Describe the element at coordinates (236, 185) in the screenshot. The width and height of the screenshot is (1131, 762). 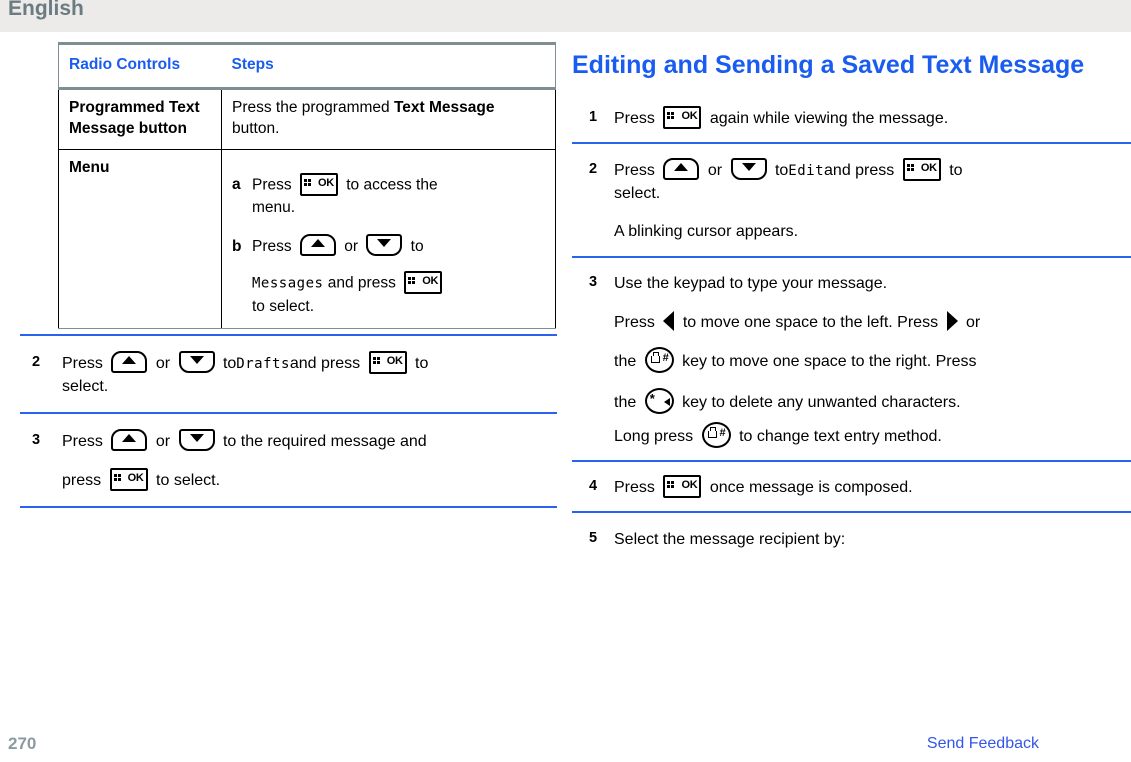
I see `substep-marker: a` at that location.